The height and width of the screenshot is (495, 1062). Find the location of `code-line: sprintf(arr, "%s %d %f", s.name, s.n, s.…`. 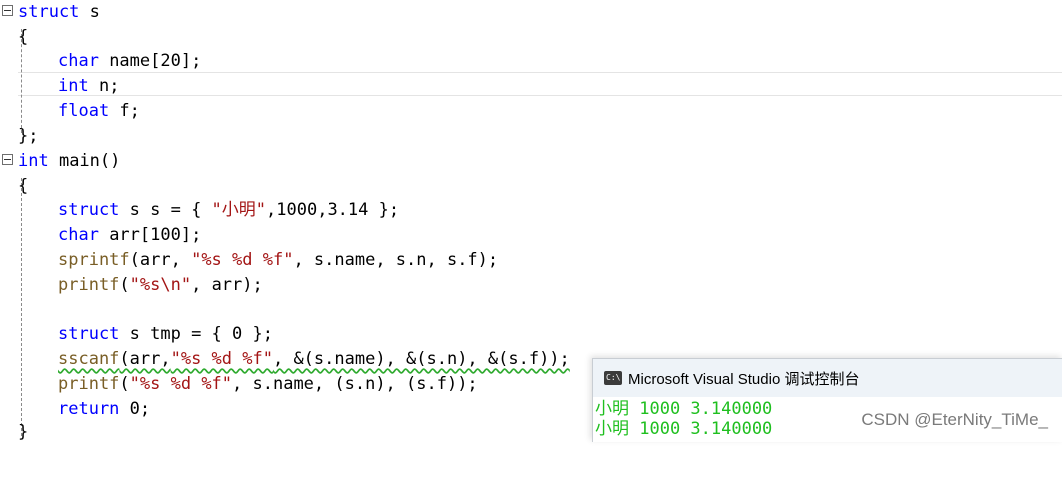

code-line: sprintf(arr, "%s %d %f", s.name, s.n, s.… is located at coordinates (249, 260).